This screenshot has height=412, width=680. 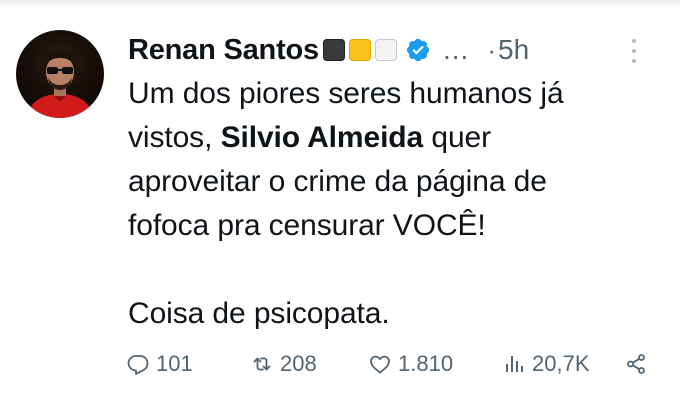 What do you see at coordinates (561, 363) in the screenshot?
I see `views-count: 20,7K` at bounding box center [561, 363].